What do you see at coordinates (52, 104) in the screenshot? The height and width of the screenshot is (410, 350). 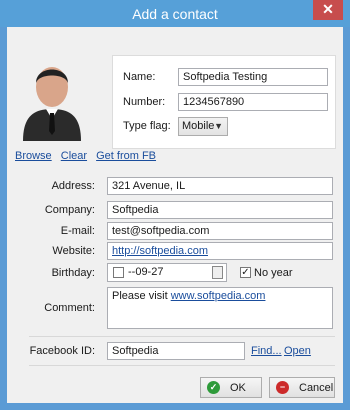 I see `contact-avatar-icon` at bounding box center [52, 104].